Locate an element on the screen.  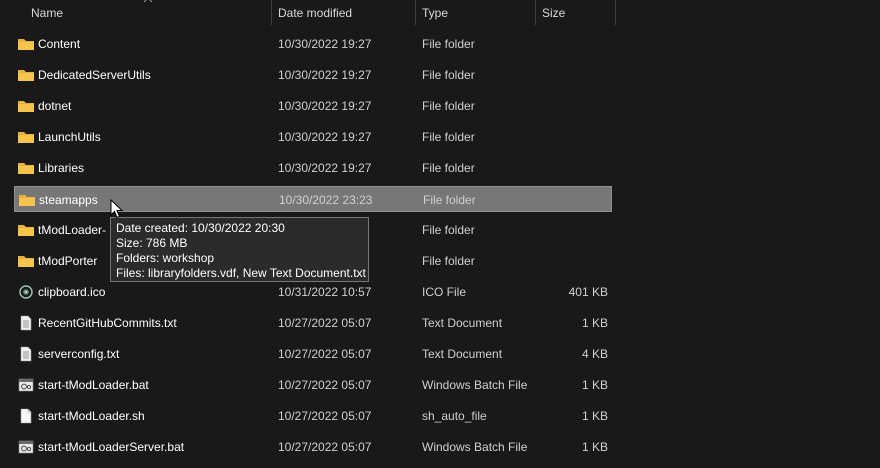
file-size: 4 KB is located at coordinates (594, 354).